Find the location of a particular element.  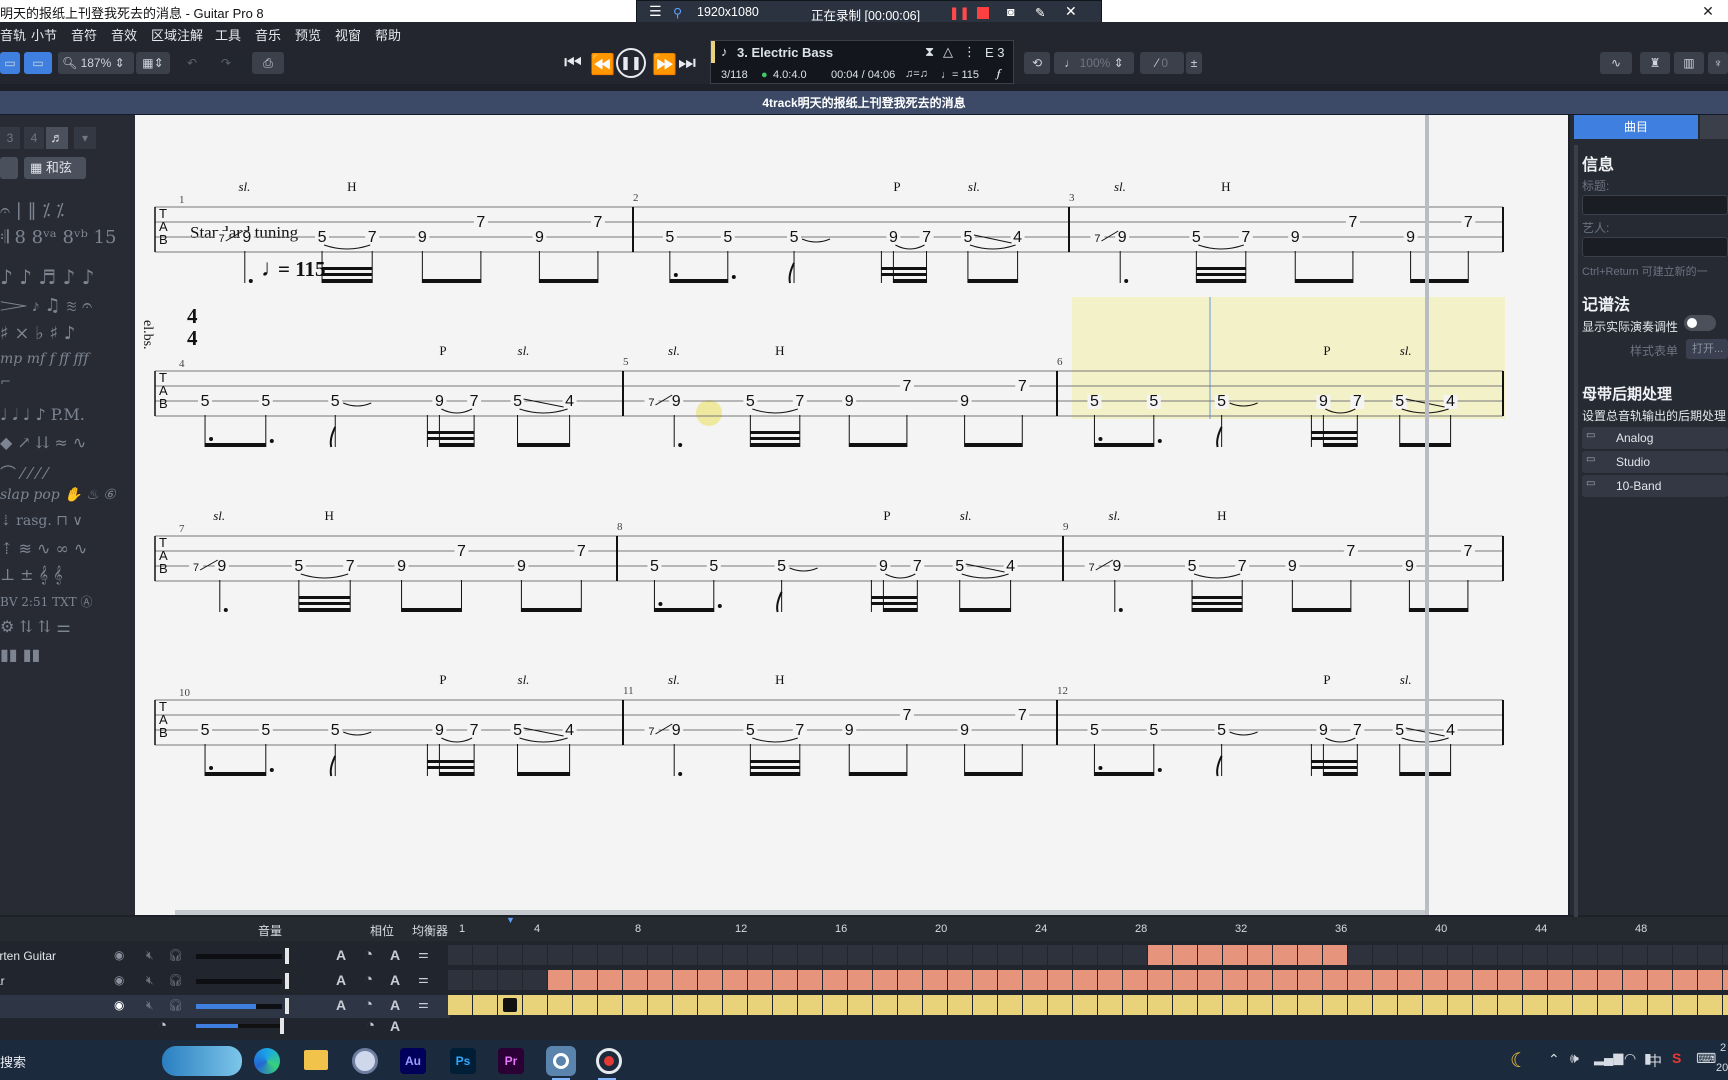

bar-number: 44 is located at coordinates (1541, 929).